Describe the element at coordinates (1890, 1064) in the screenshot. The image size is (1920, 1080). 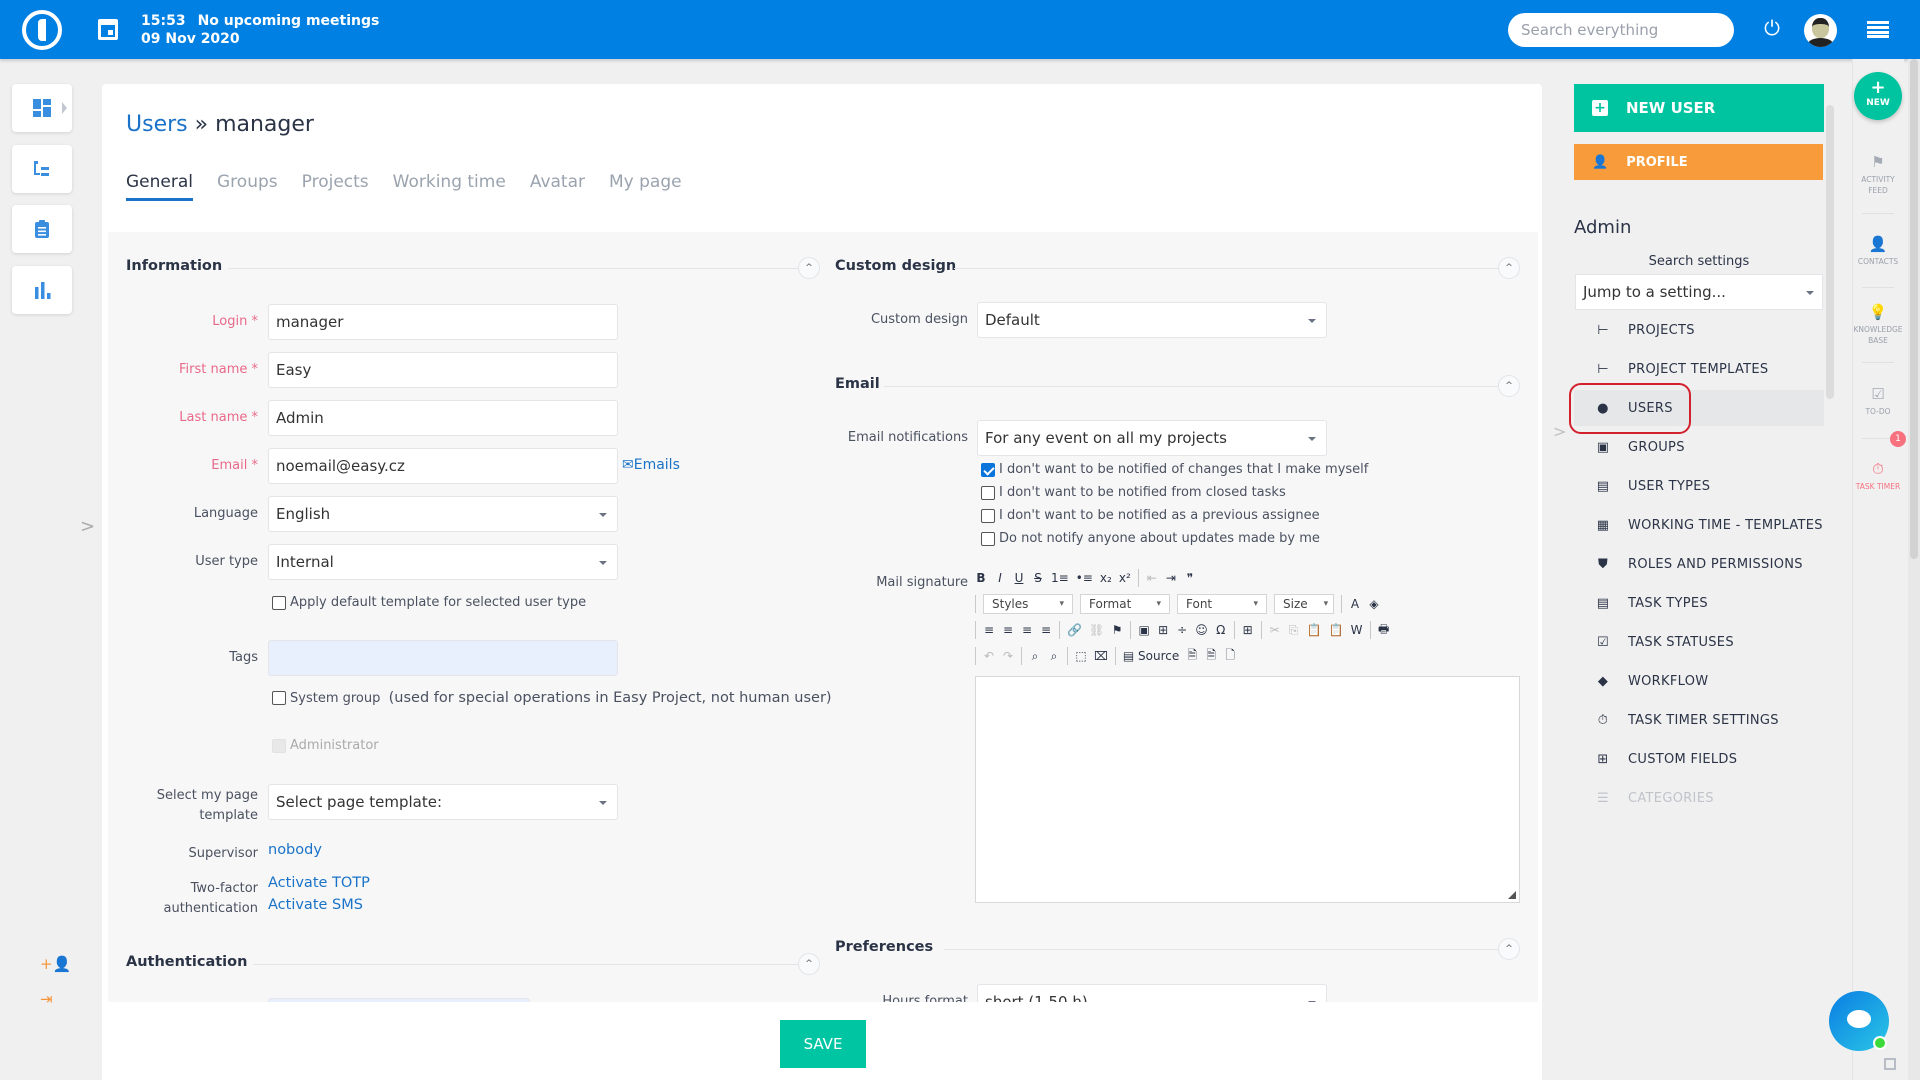
I see `fullscreen-icon` at that location.